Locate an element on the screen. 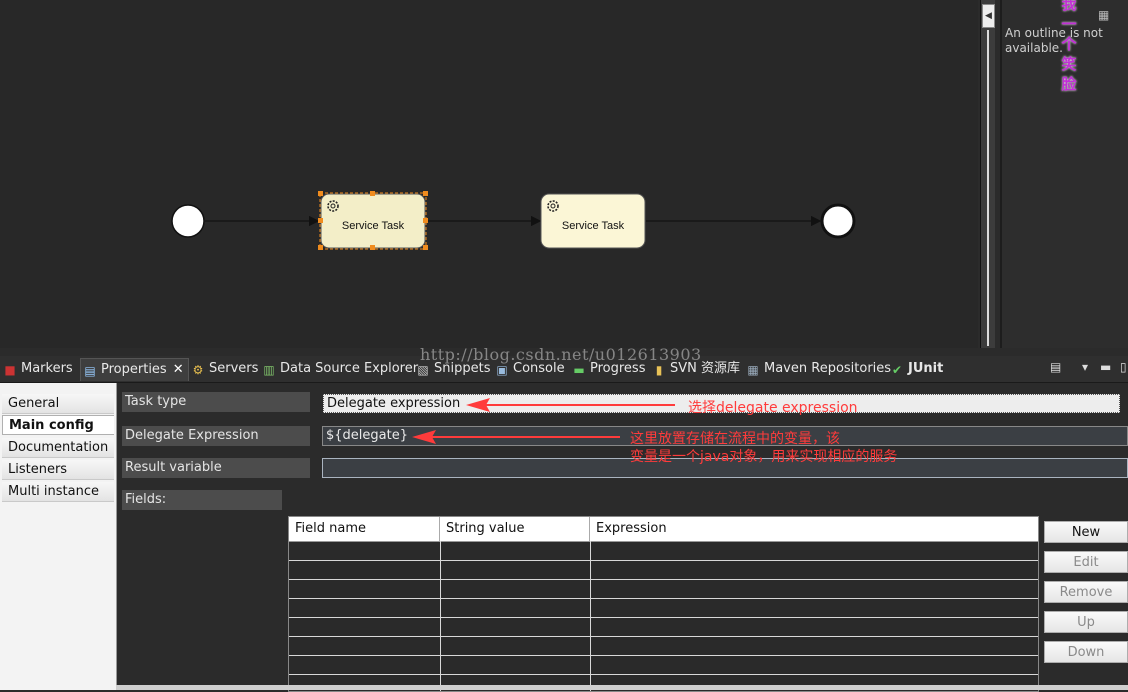  edit-button: Edit is located at coordinates (1086, 562).